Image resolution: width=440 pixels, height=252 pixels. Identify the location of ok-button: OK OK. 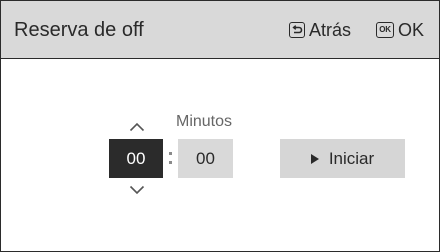
(400, 30).